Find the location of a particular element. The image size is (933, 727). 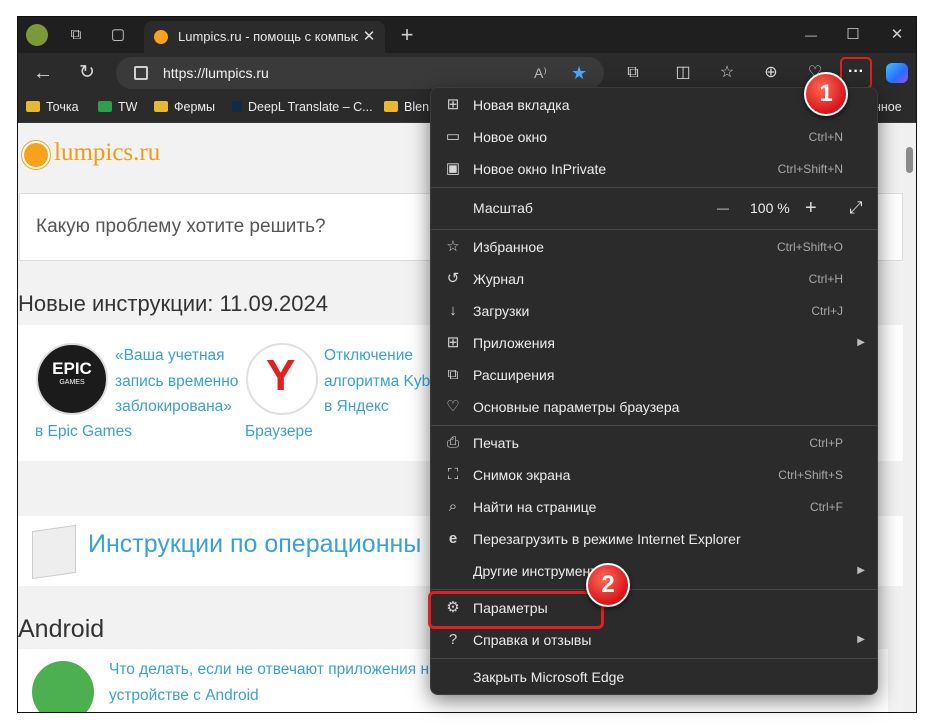

article-line: «Ваша учетная is located at coordinates (170, 355).